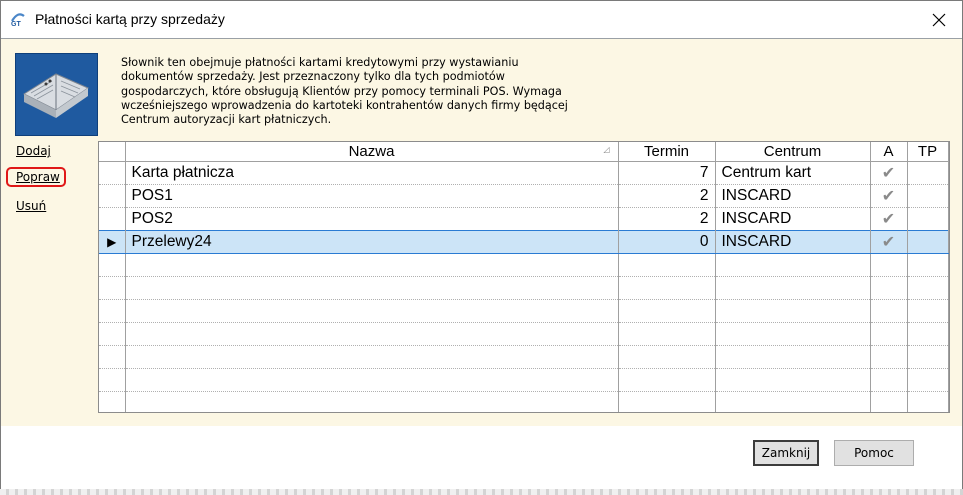  I want to click on sort-icon: ◿, so click(606, 149).